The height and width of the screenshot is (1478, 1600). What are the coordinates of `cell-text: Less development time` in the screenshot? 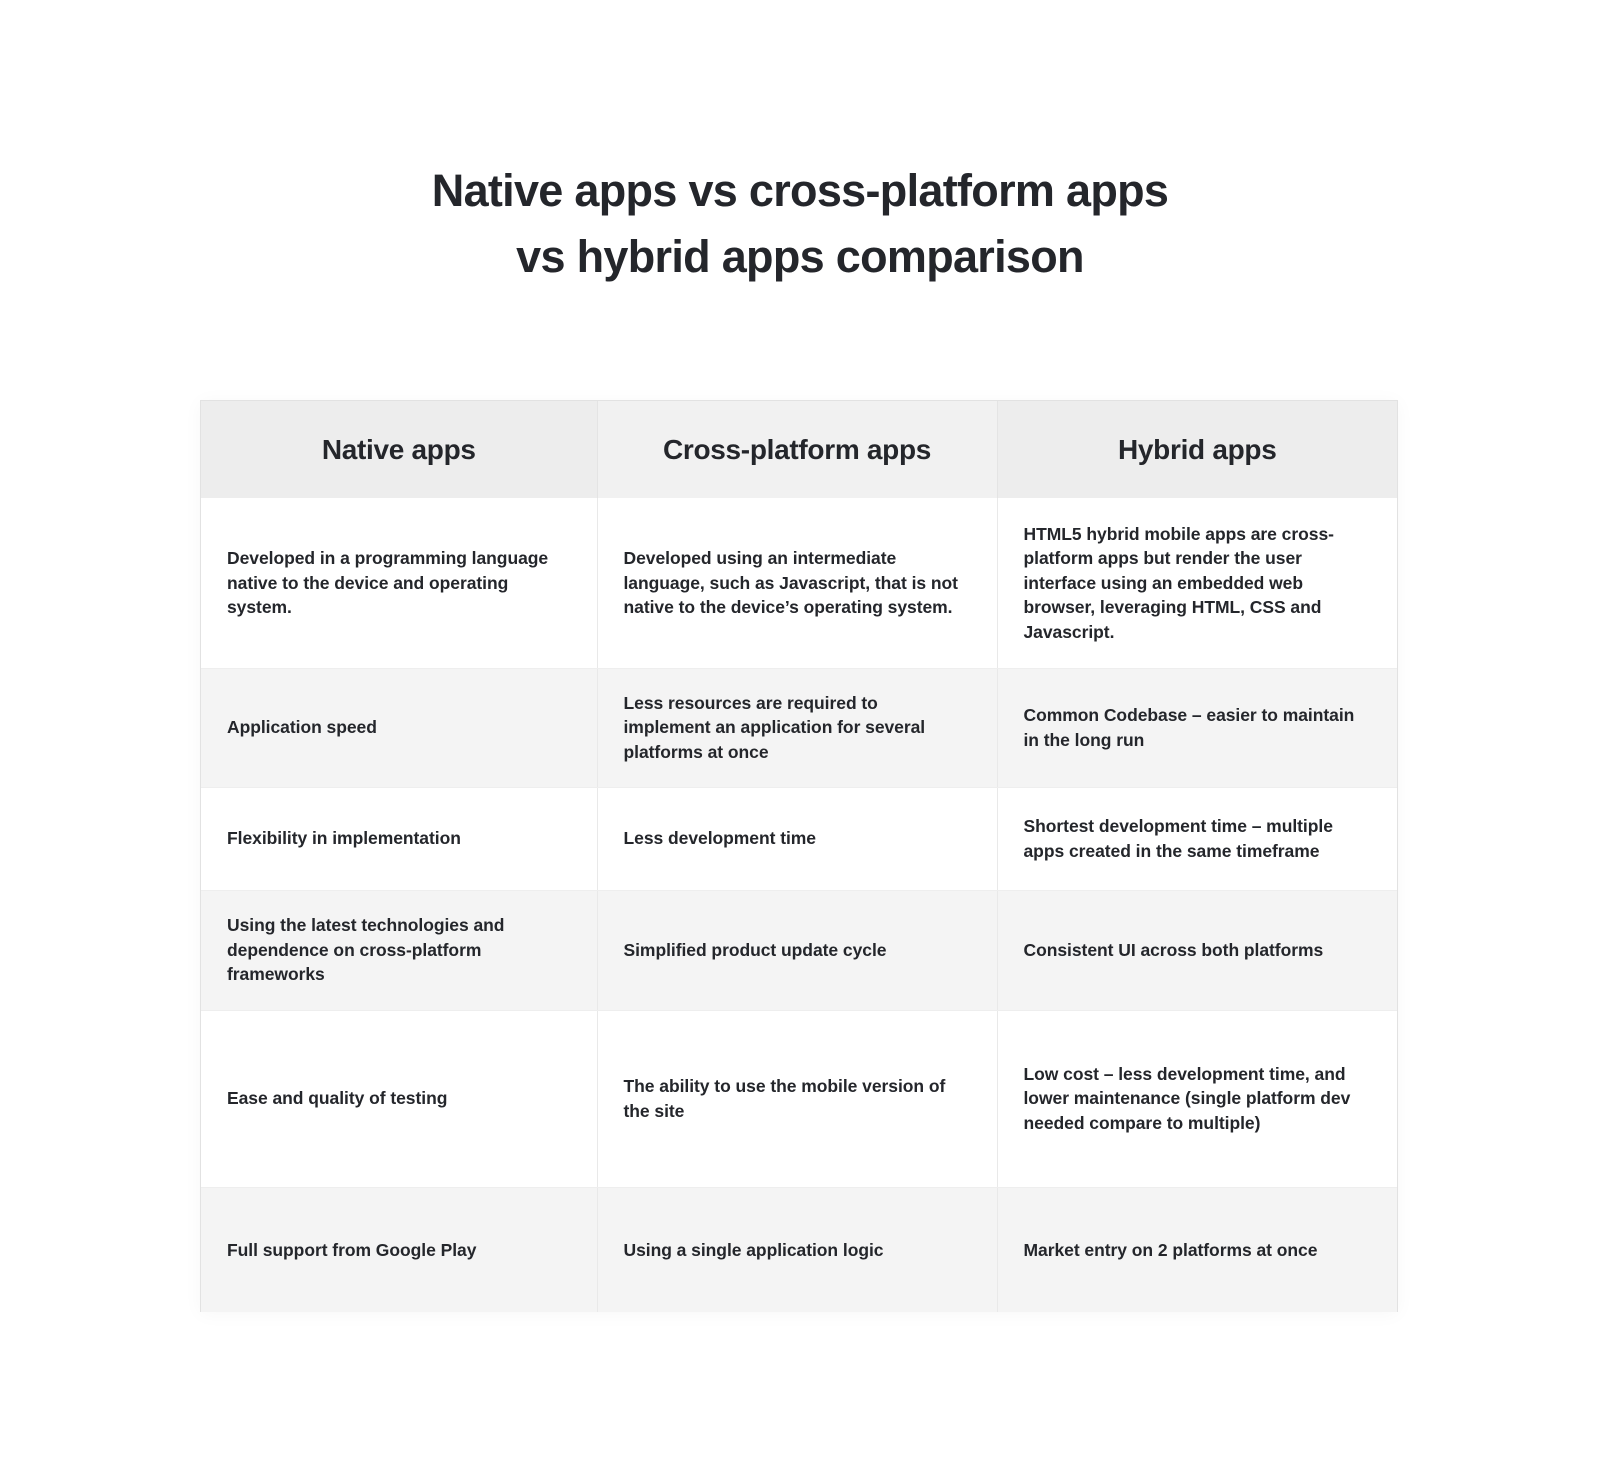 It's located at (720, 838).